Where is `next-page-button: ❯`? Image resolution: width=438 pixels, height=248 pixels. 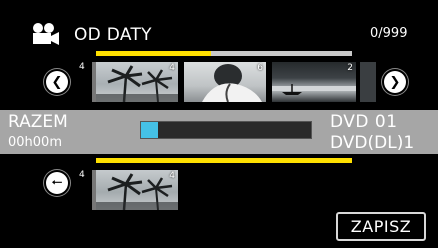 next-page-button: ❯ is located at coordinates (395, 82).